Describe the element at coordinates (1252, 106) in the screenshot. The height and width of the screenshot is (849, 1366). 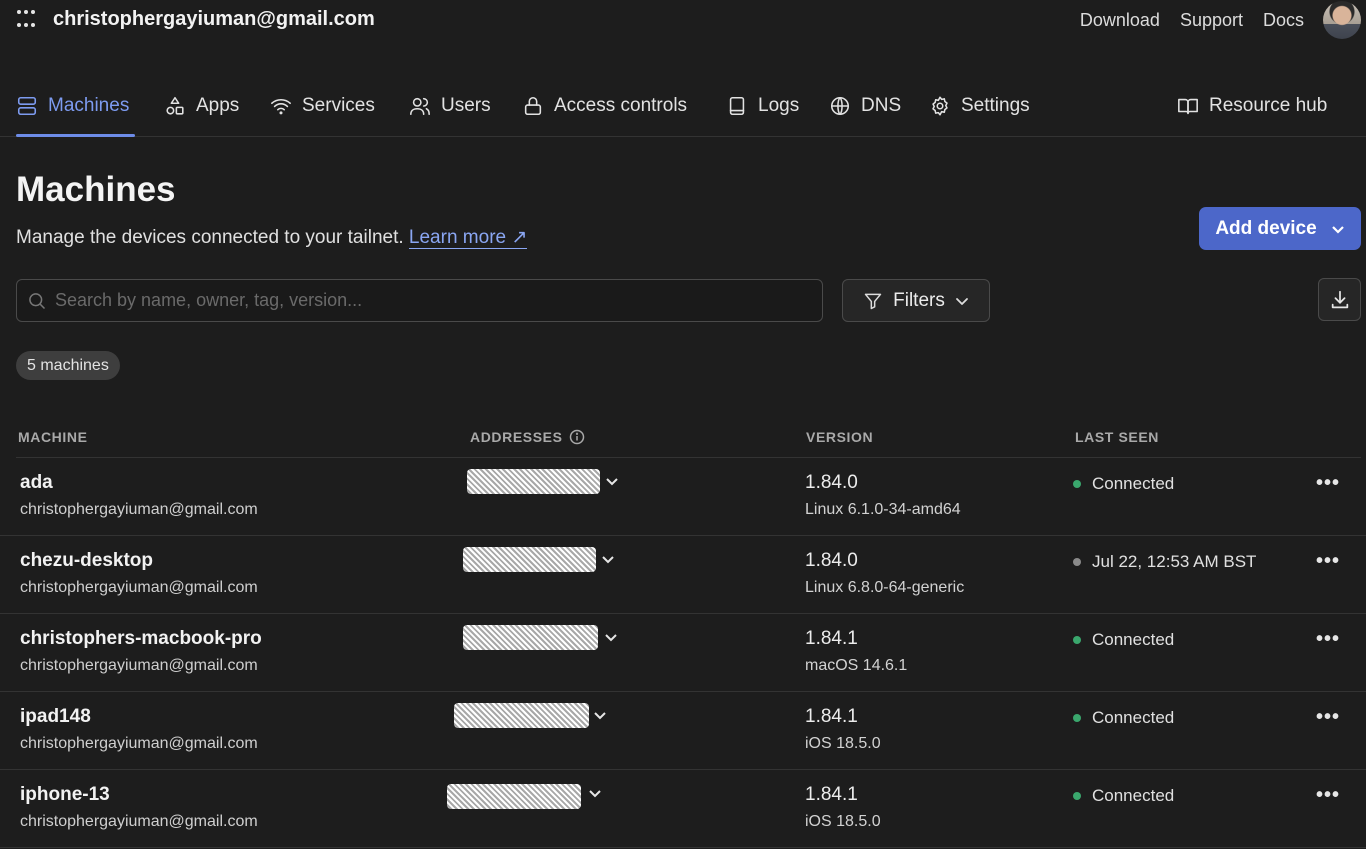
I see `resource-hub-link: Resource hub` at that location.